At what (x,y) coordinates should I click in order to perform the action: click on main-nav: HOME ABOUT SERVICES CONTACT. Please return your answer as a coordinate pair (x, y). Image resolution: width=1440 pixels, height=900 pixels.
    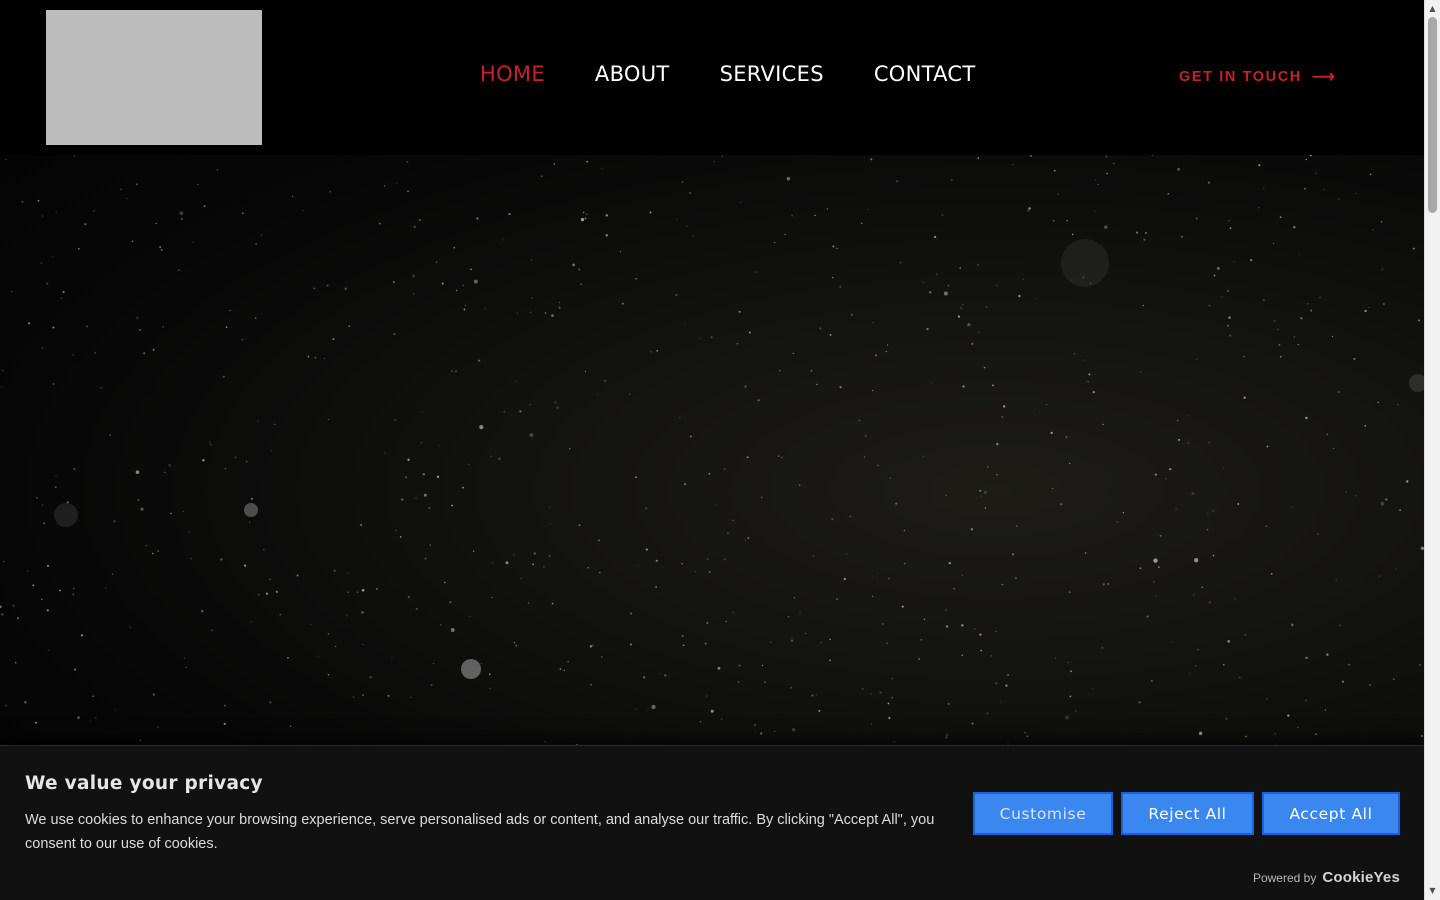
    Looking at the image, I should click on (728, 74).